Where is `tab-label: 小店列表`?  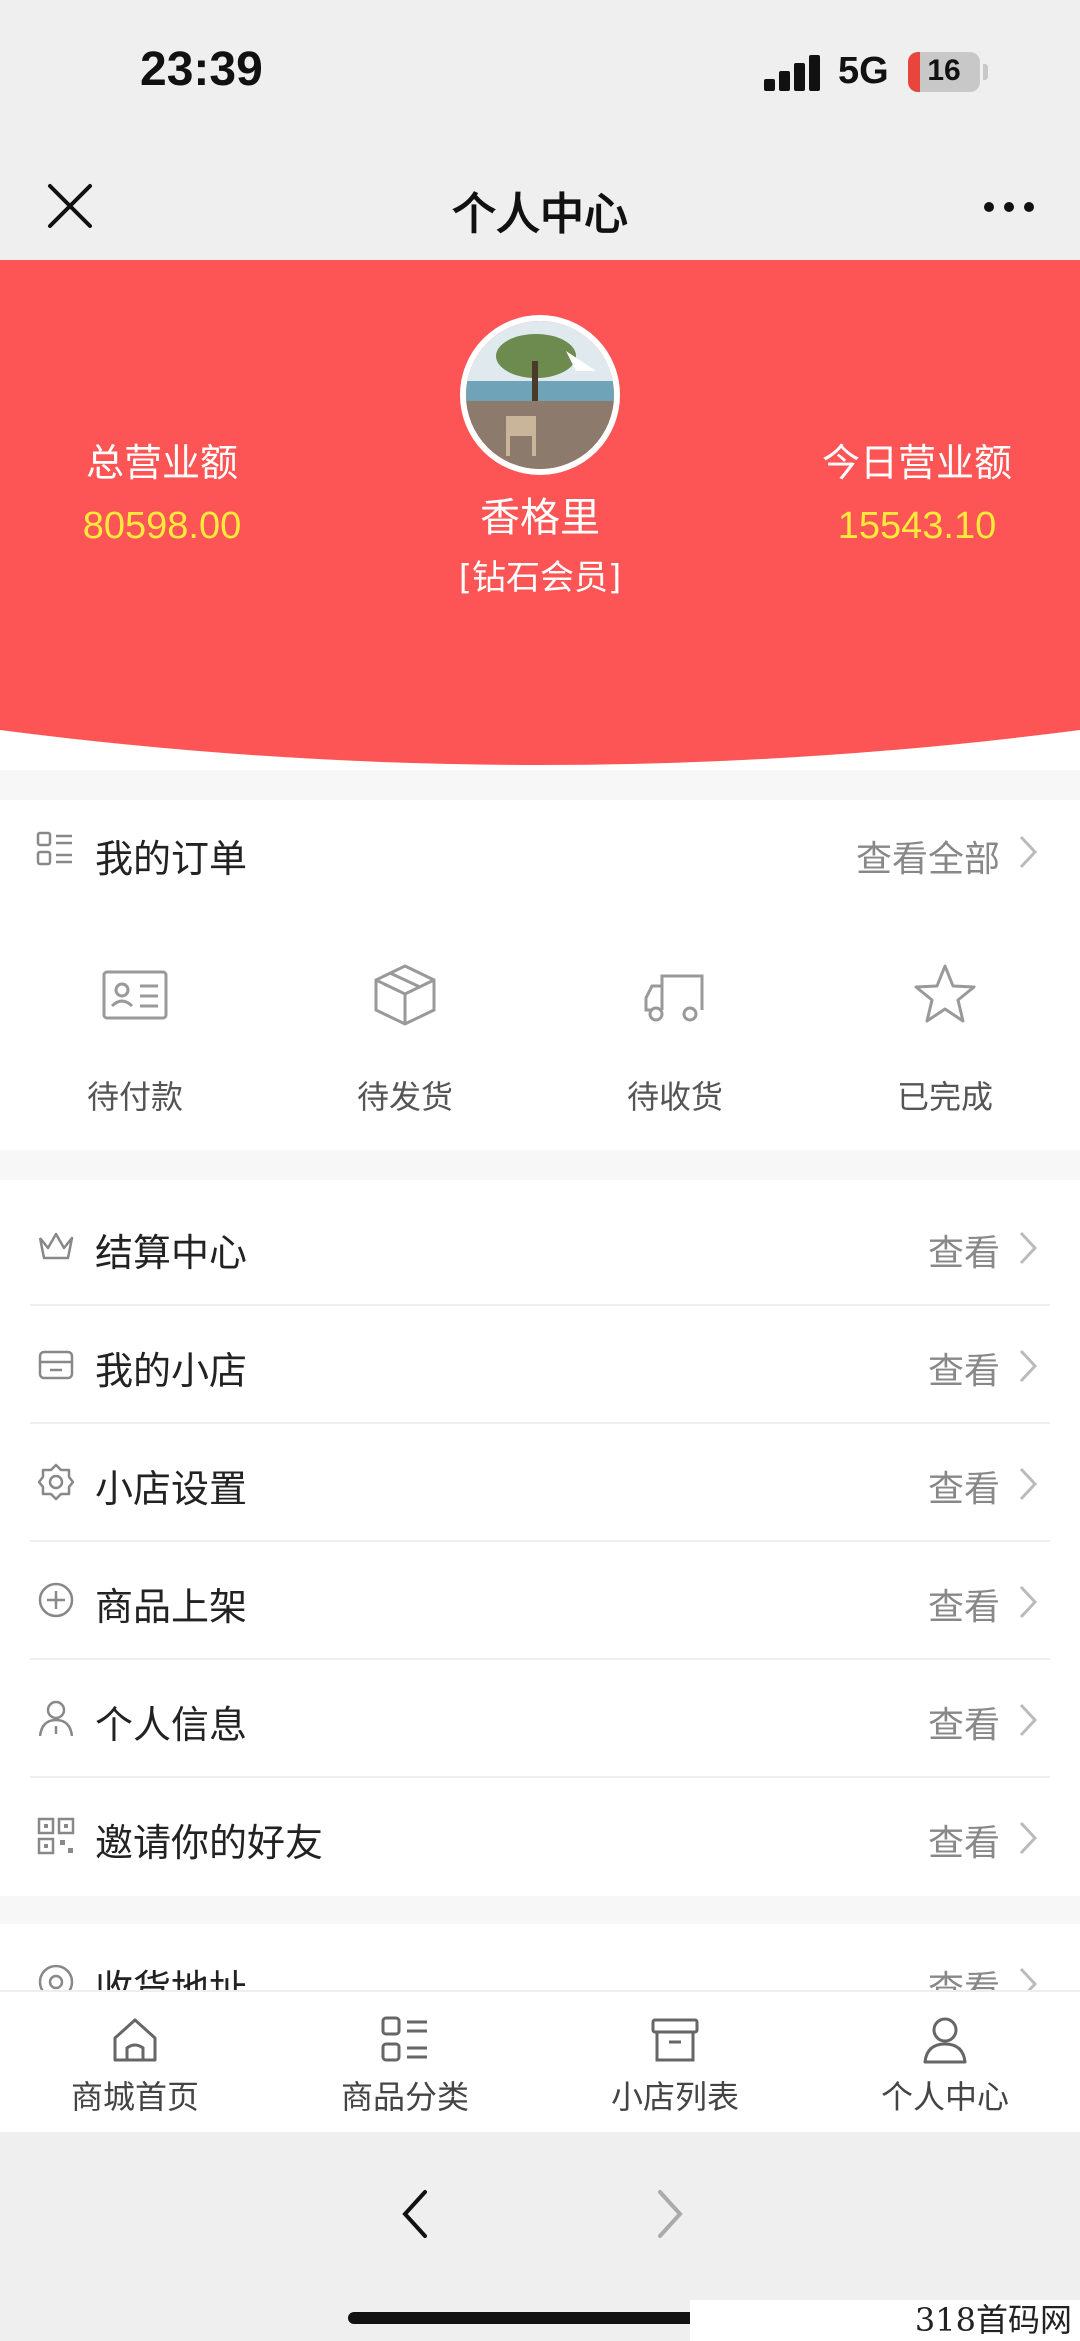 tab-label: 小店列表 is located at coordinates (674, 2097).